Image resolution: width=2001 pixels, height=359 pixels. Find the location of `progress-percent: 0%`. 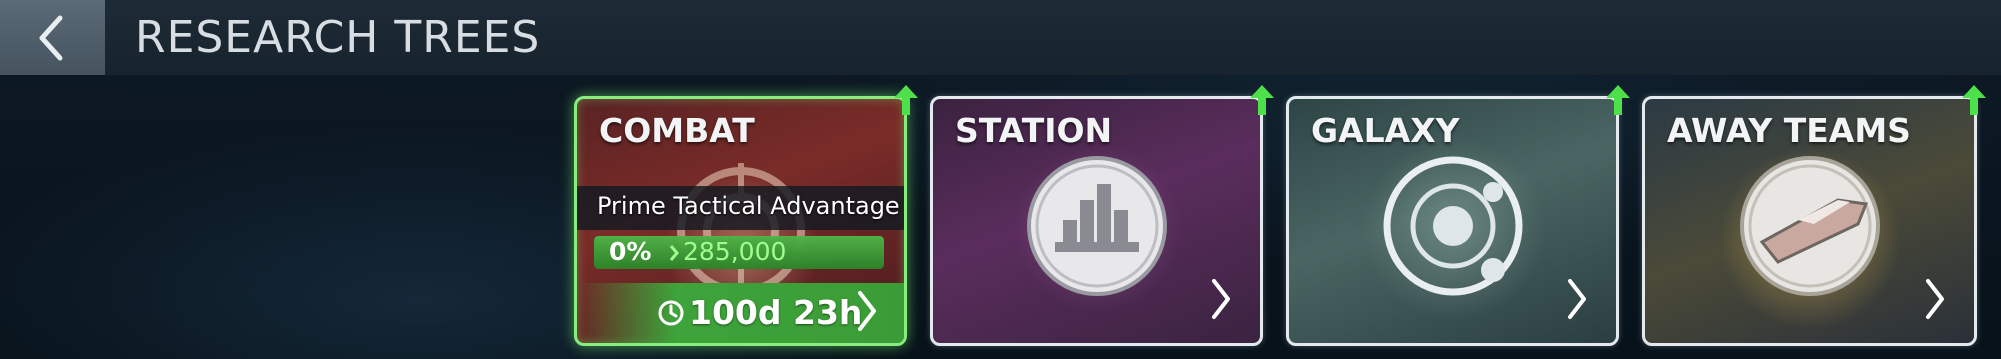

progress-percent: 0% is located at coordinates (630, 251).